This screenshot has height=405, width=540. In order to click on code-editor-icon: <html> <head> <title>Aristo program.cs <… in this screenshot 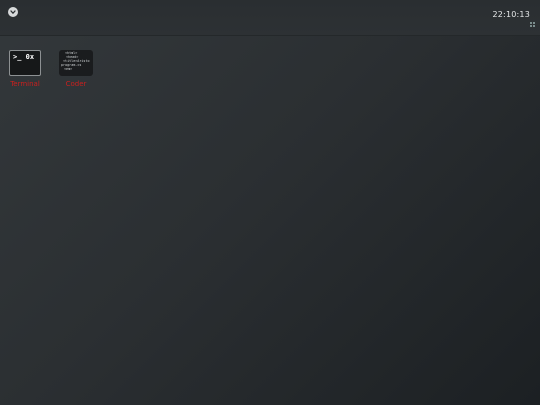, I will do `click(76, 63)`.